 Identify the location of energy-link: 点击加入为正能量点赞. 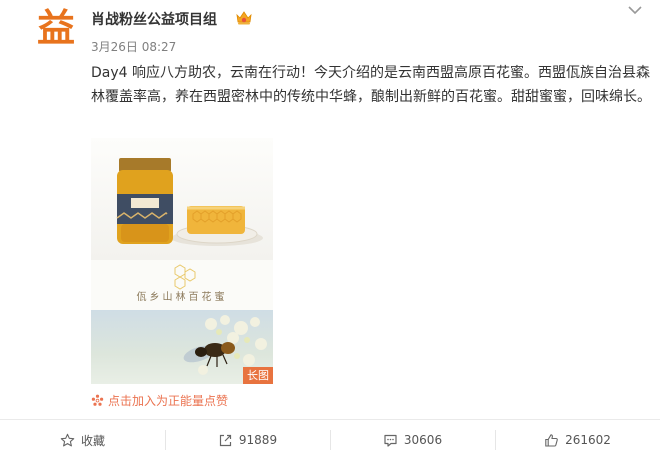
(159, 400).